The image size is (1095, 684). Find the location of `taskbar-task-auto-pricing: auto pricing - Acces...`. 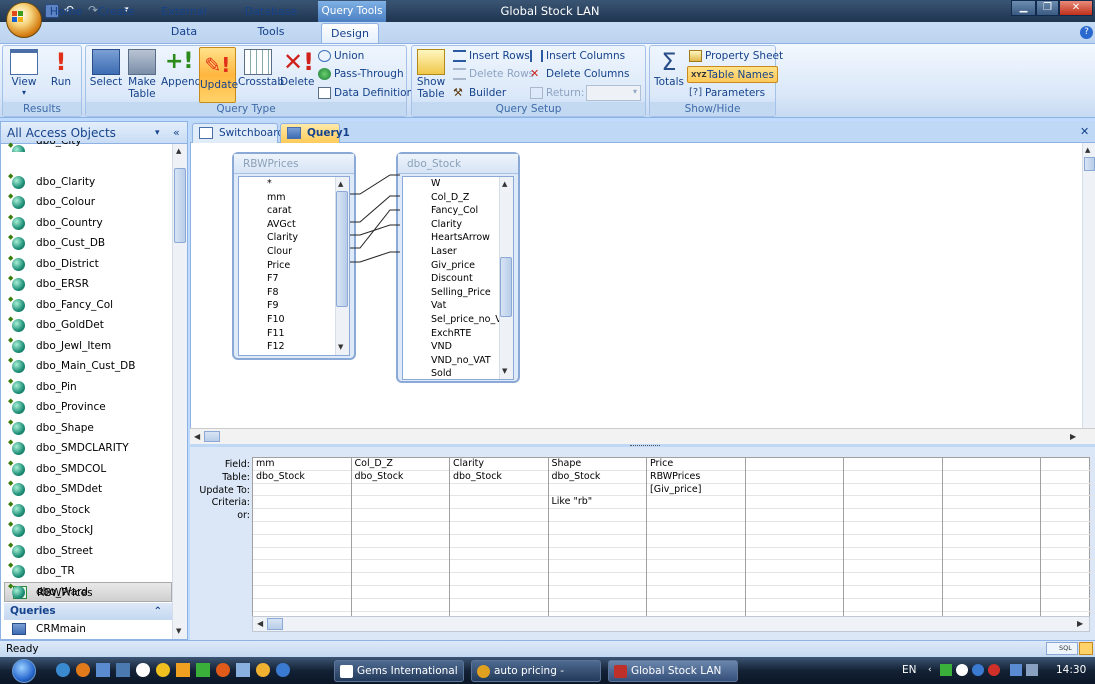

taskbar-task-auto-pricing: auto pricing - Acces... is located at coordinates (536, 671).